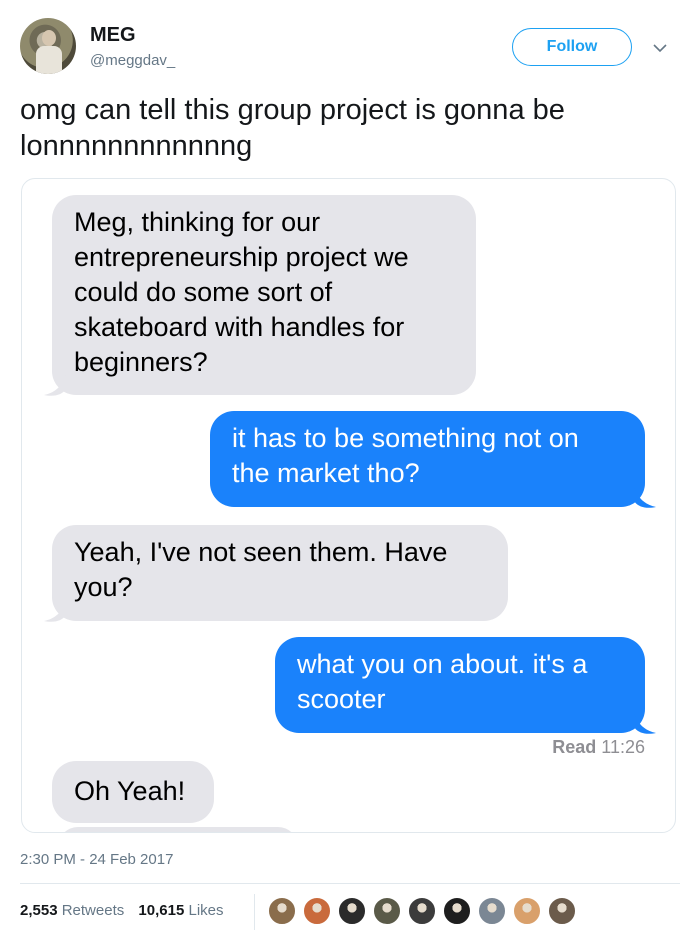 The height and width of the screenshot is (944, 700). Describe the element at coordinates (49, 38) in the screenshot. I see `avatar-head-shape` at that location.